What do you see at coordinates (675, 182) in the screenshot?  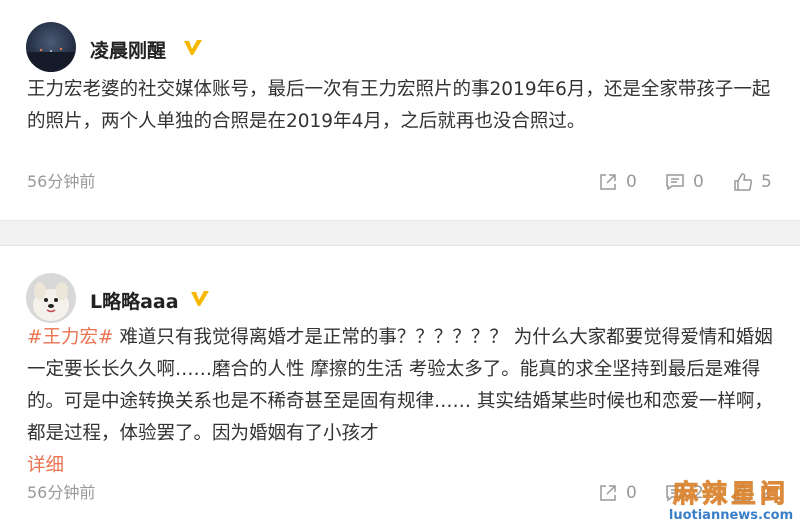 I see `comment-icon` at bounding box center [675, 182].